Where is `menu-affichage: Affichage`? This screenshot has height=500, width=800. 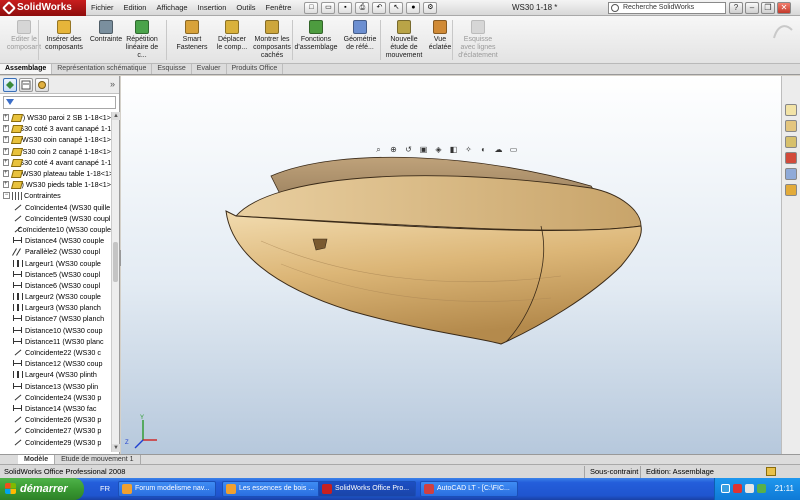
menu-affichage: Affichage is located at coordinates (171, 7).